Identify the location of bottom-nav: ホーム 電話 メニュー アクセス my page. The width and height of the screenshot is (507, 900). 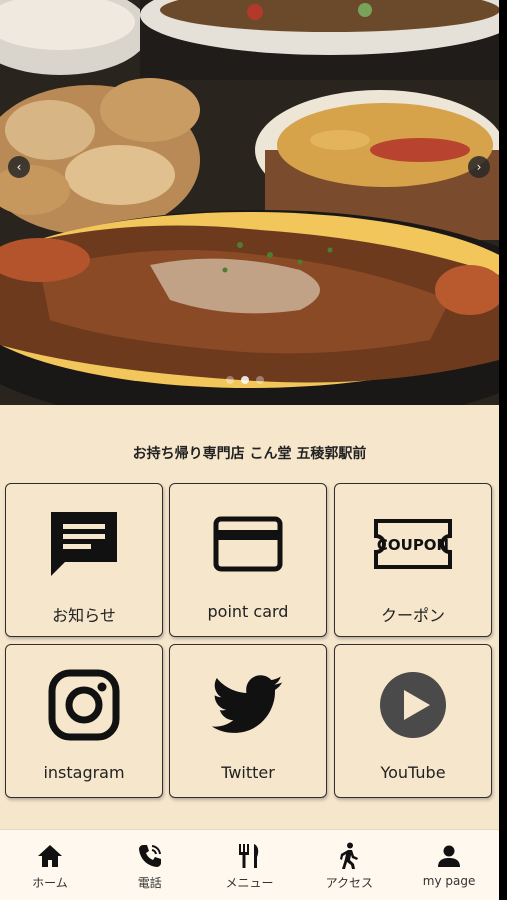
(249, 864).